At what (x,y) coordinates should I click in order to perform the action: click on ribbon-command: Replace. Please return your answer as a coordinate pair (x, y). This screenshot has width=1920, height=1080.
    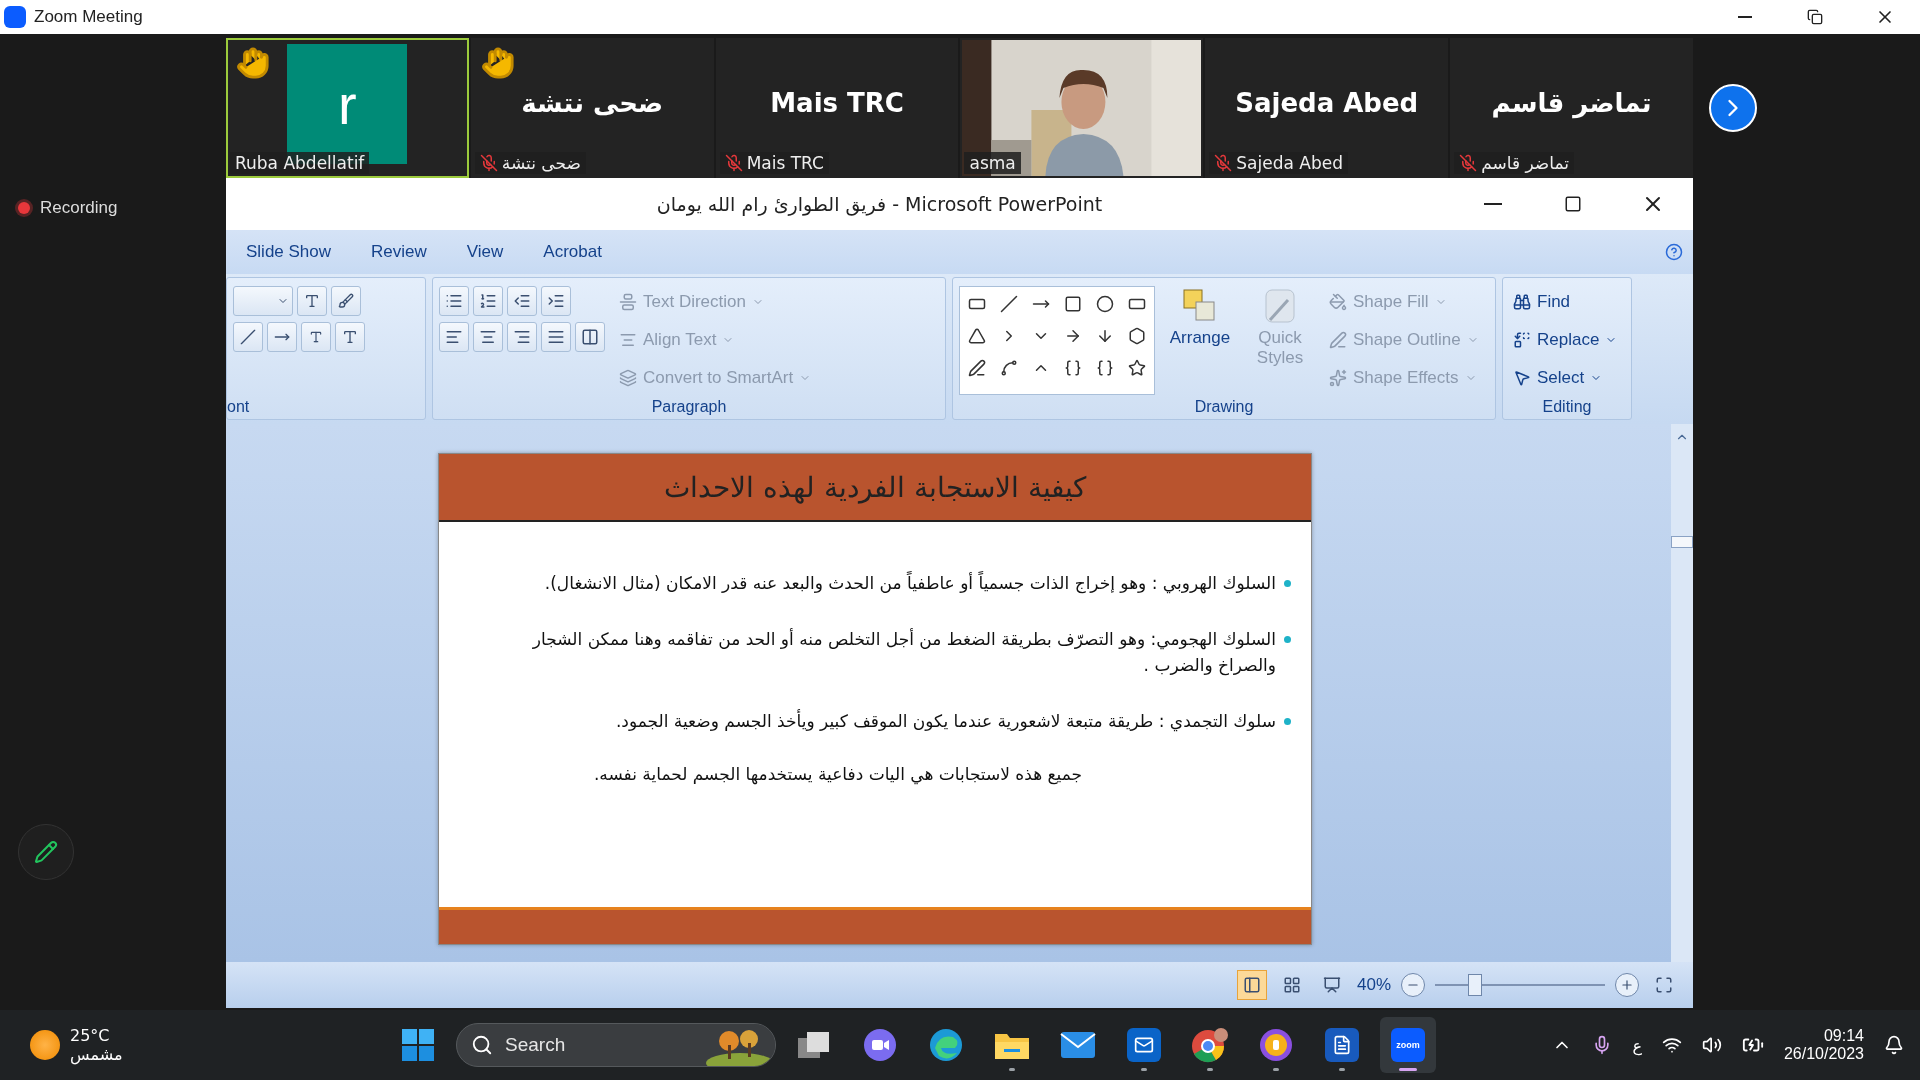
    Looking at the image, I should click on (1565, 340).